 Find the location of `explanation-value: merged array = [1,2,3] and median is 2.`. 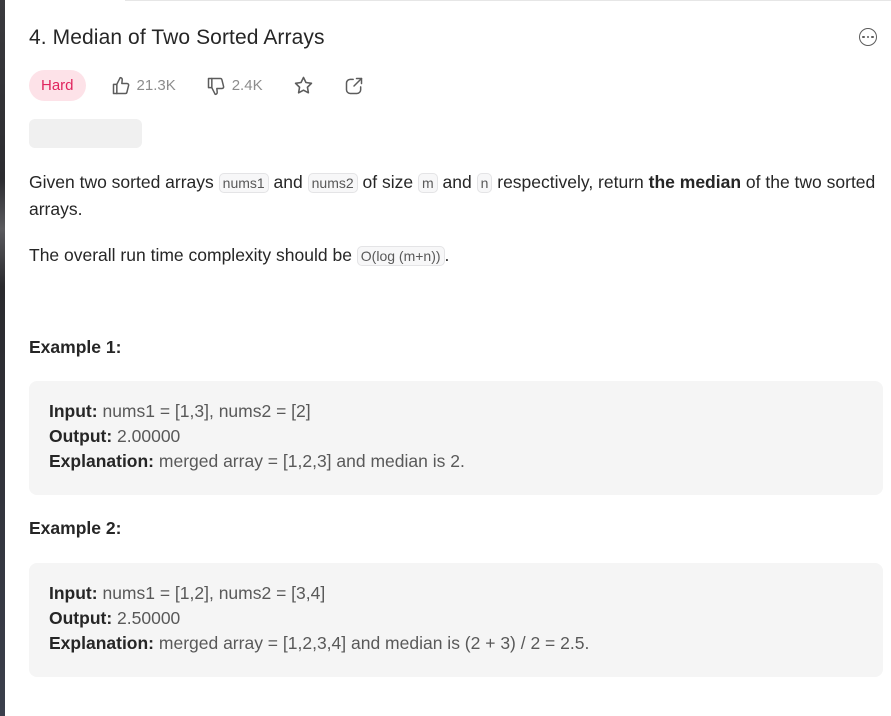

explanation-value: merged array = [1,2,3] and median is 2. is located at coordinates (309, 461).